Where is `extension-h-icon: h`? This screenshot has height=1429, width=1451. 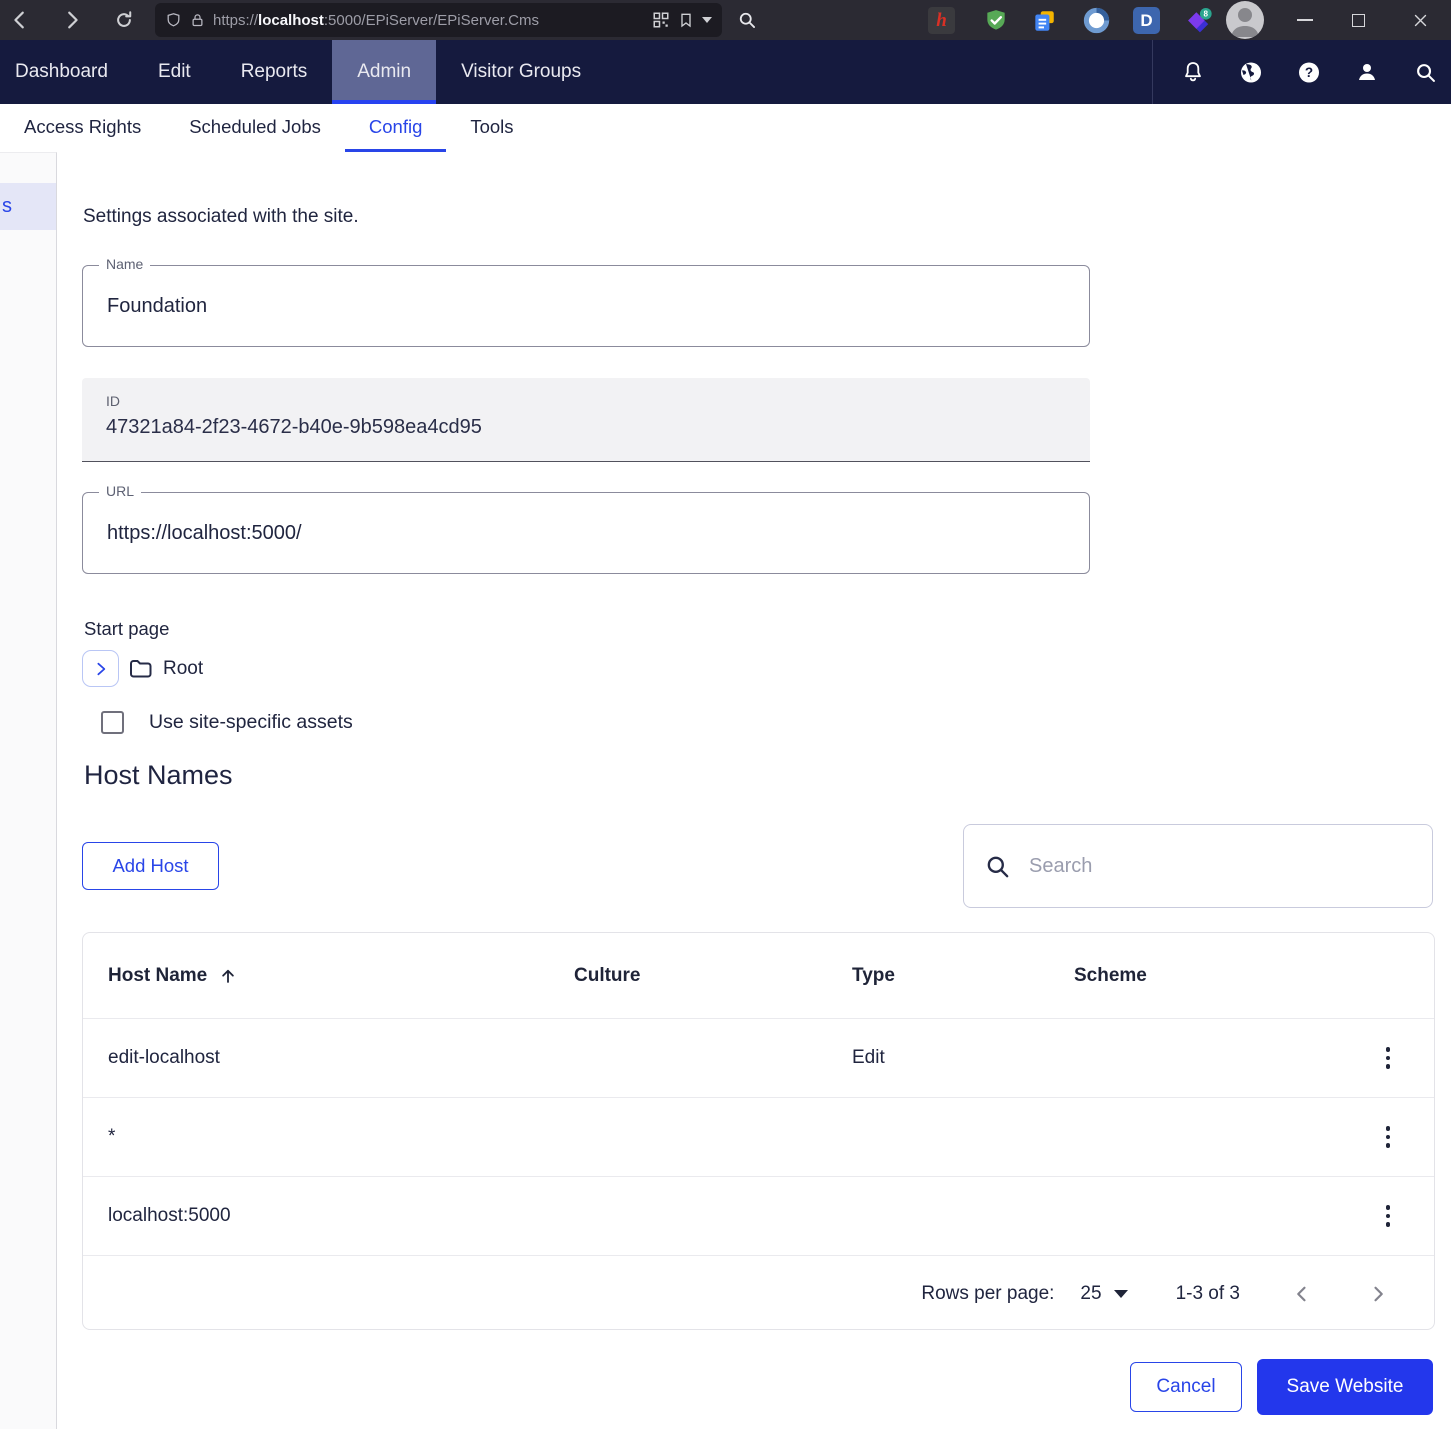 extension-h-icon: h is located at coordinates (941, 20).